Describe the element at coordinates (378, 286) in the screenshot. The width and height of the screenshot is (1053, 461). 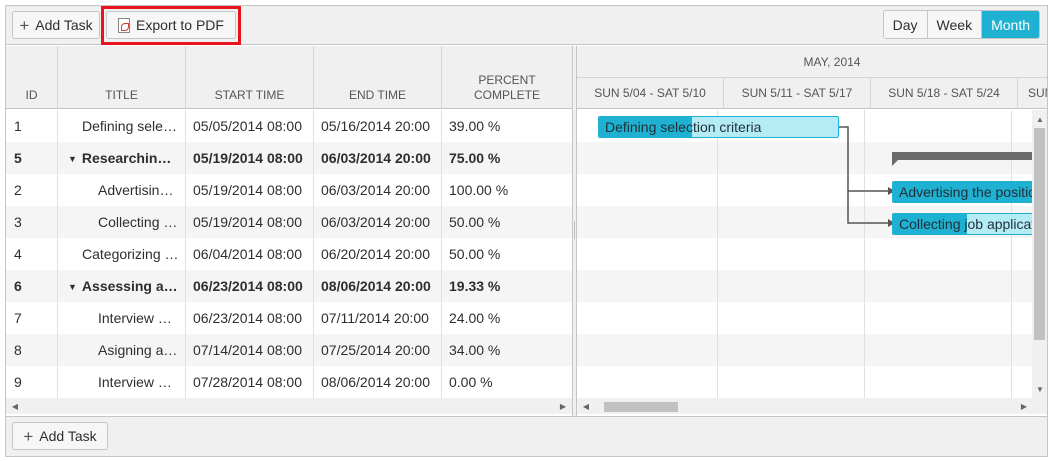
I see `cell-end-time: 08/06/2014 20:00` at that location.